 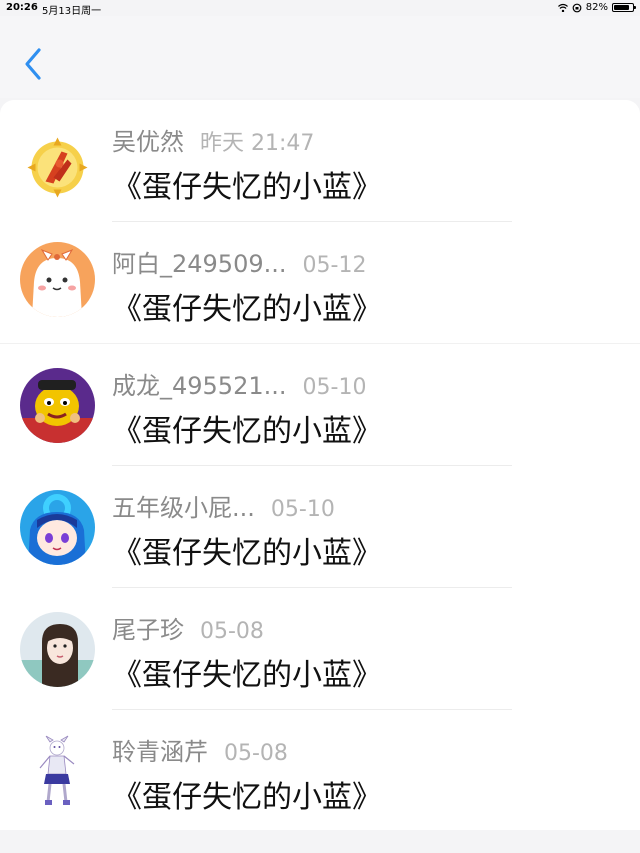 I want to click on list-item: 阿白_249509... 05-12 《蛋仔失忆的小蓝》, so click(x=320, y=283).